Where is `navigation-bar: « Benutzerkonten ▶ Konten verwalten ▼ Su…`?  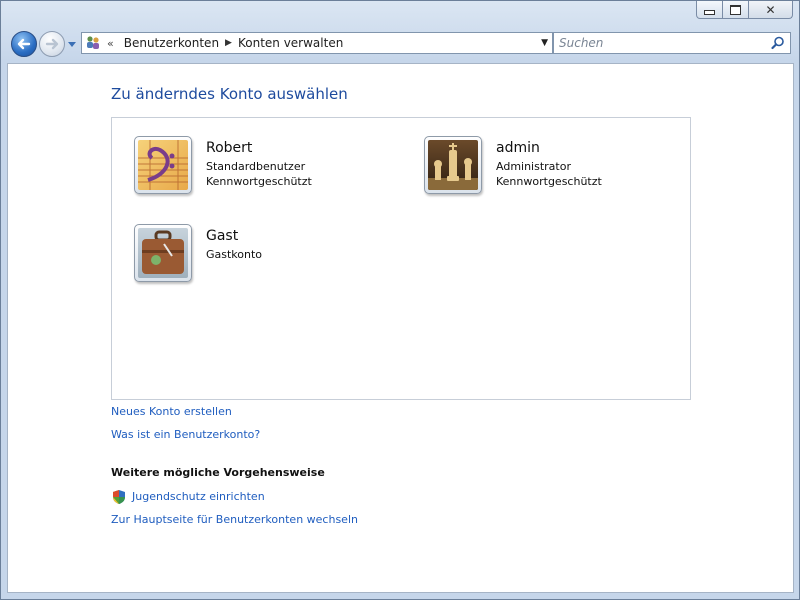
navigation-bar: « Benutzerkonten ▶ Konten verwalten ▼ Su… is located at coordinates (400, 45).